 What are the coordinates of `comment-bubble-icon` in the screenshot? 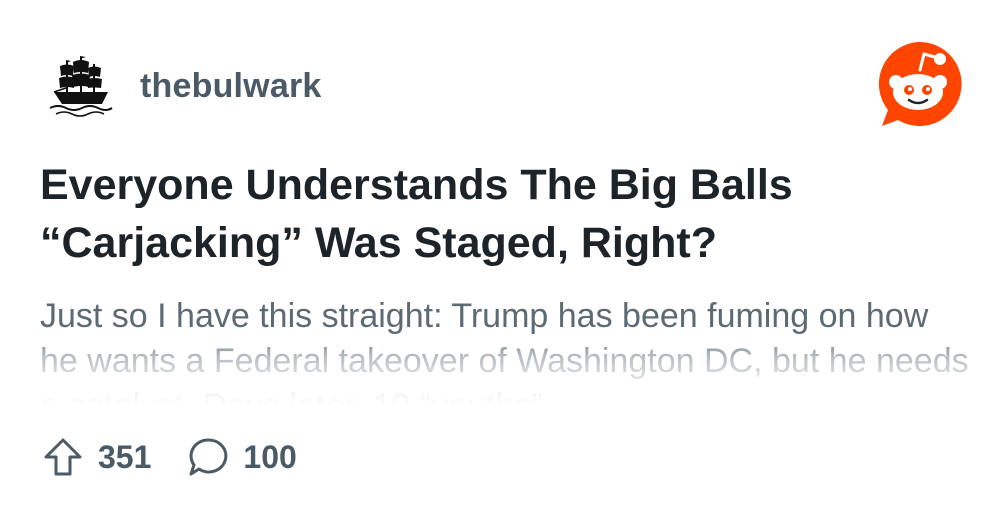 It's located at (208, 457).